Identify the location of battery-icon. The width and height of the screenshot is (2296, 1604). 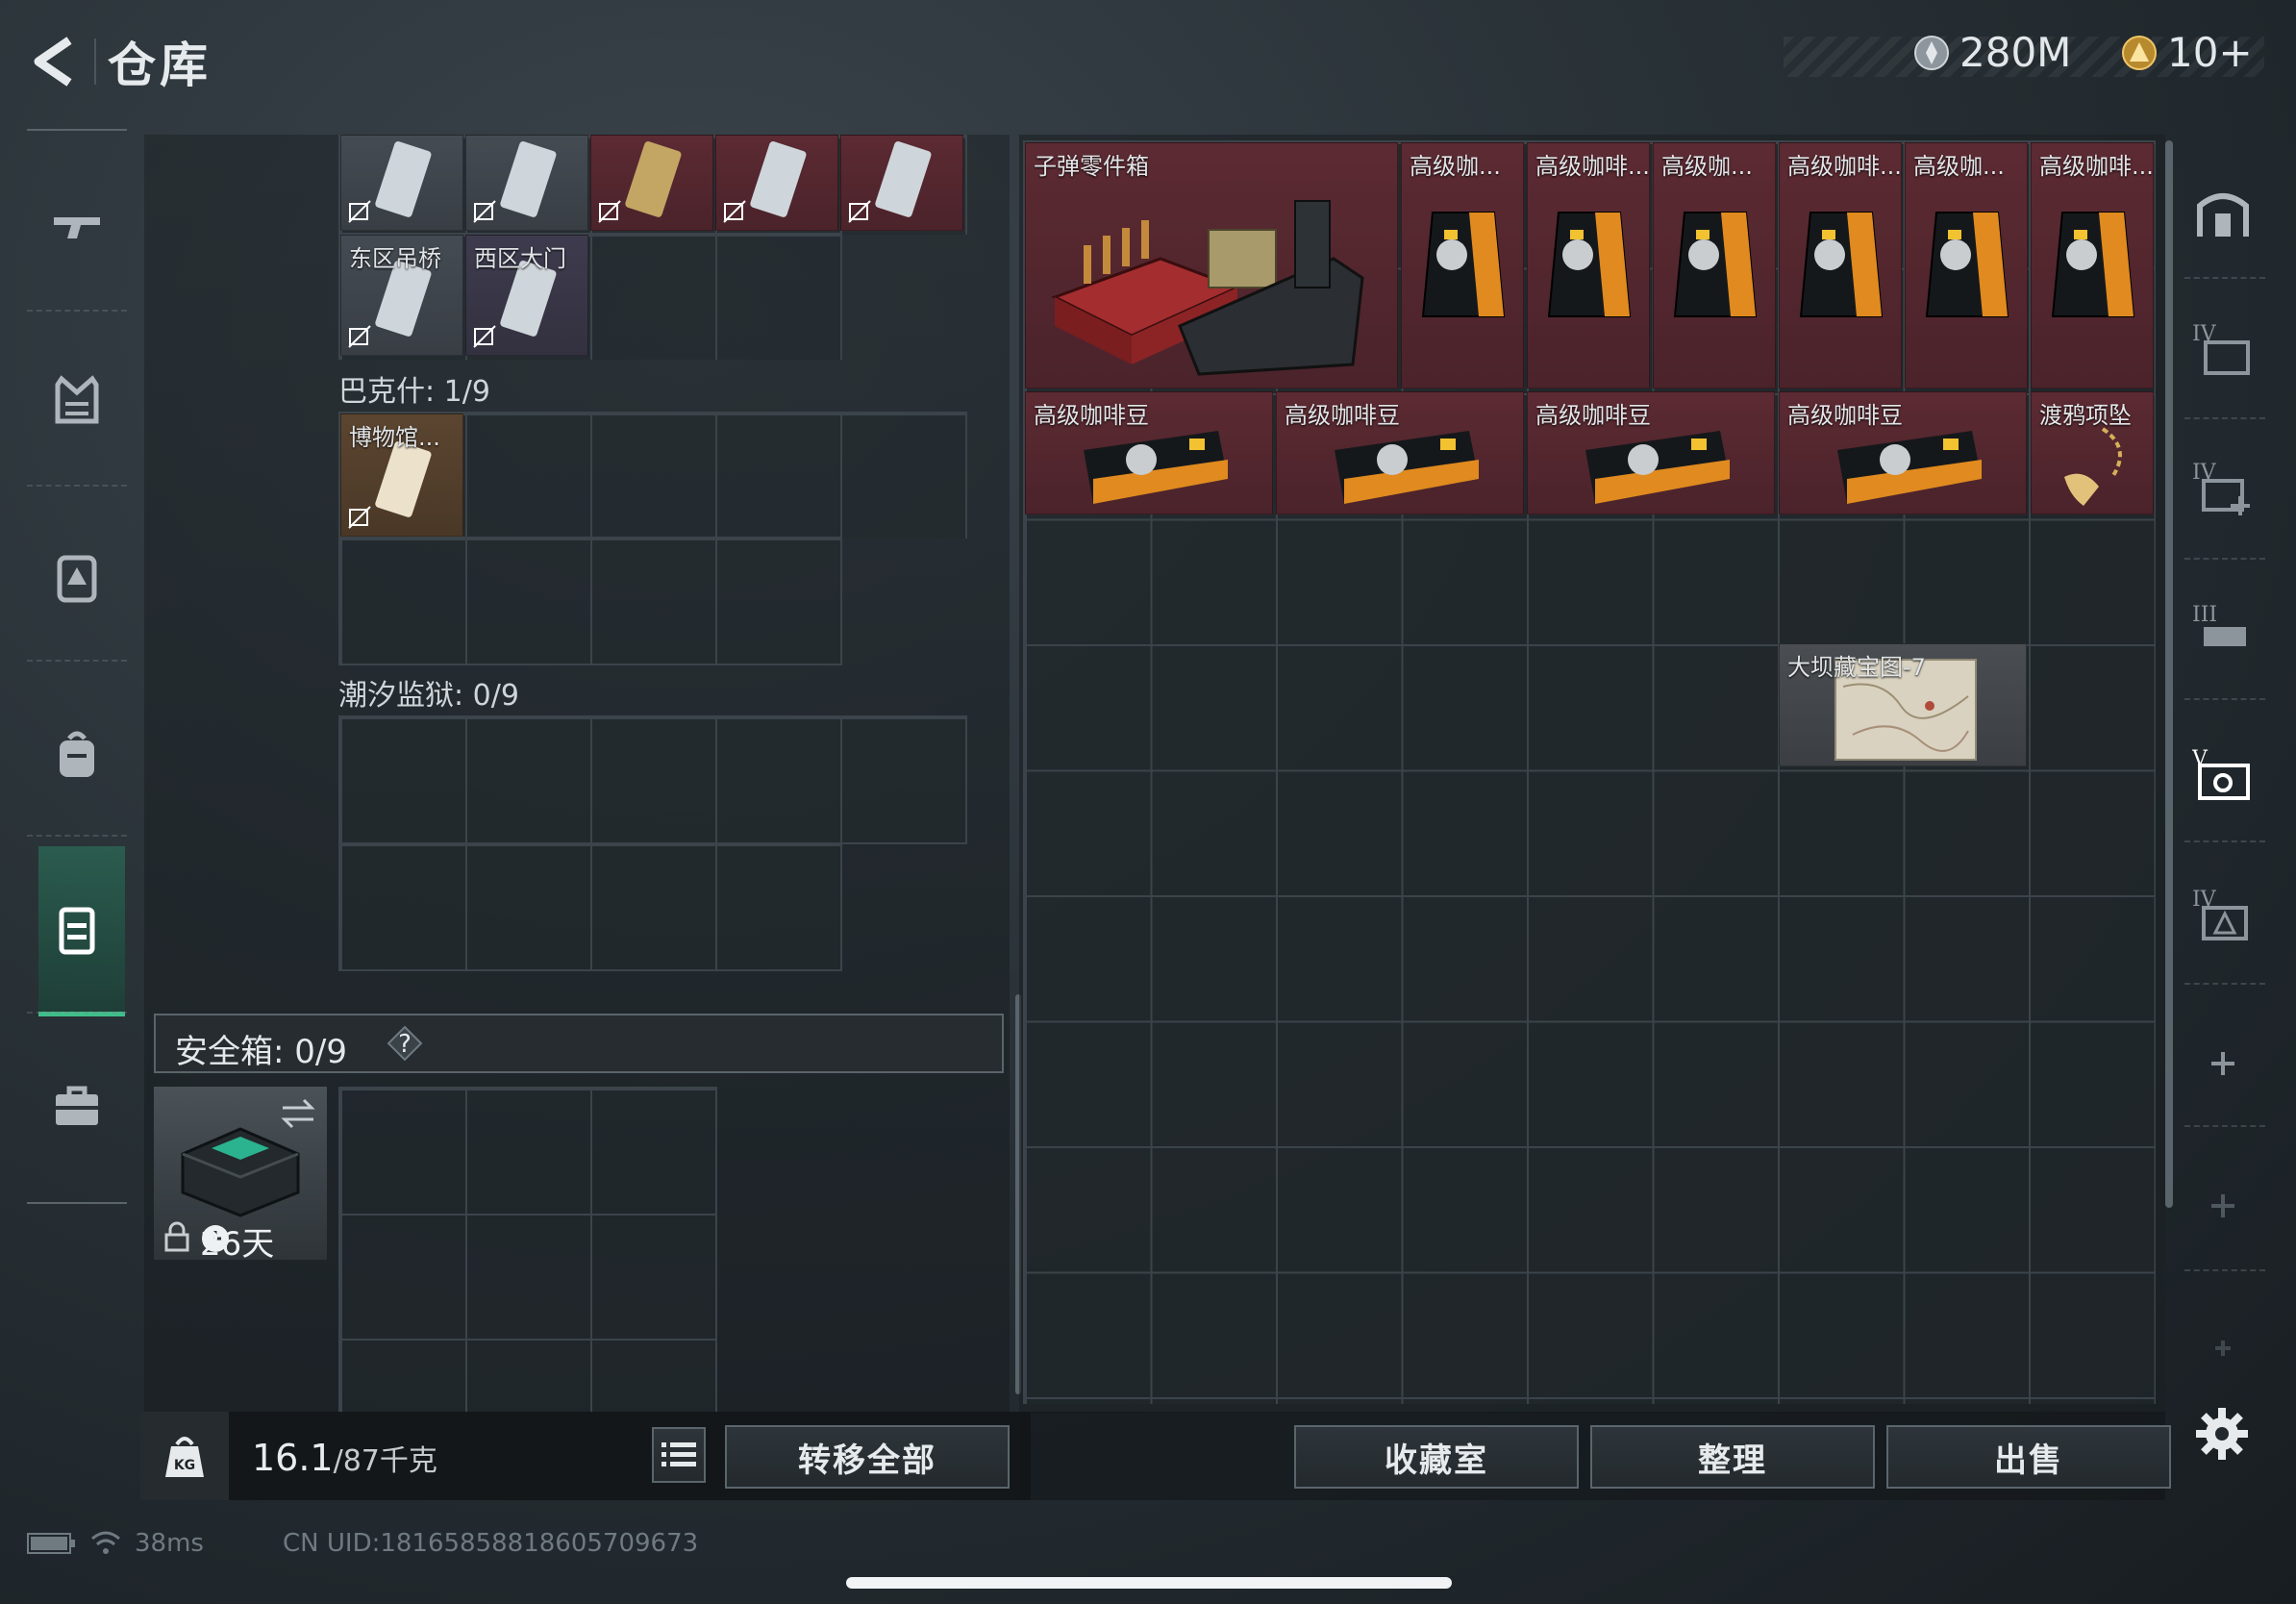
(51, 1543).